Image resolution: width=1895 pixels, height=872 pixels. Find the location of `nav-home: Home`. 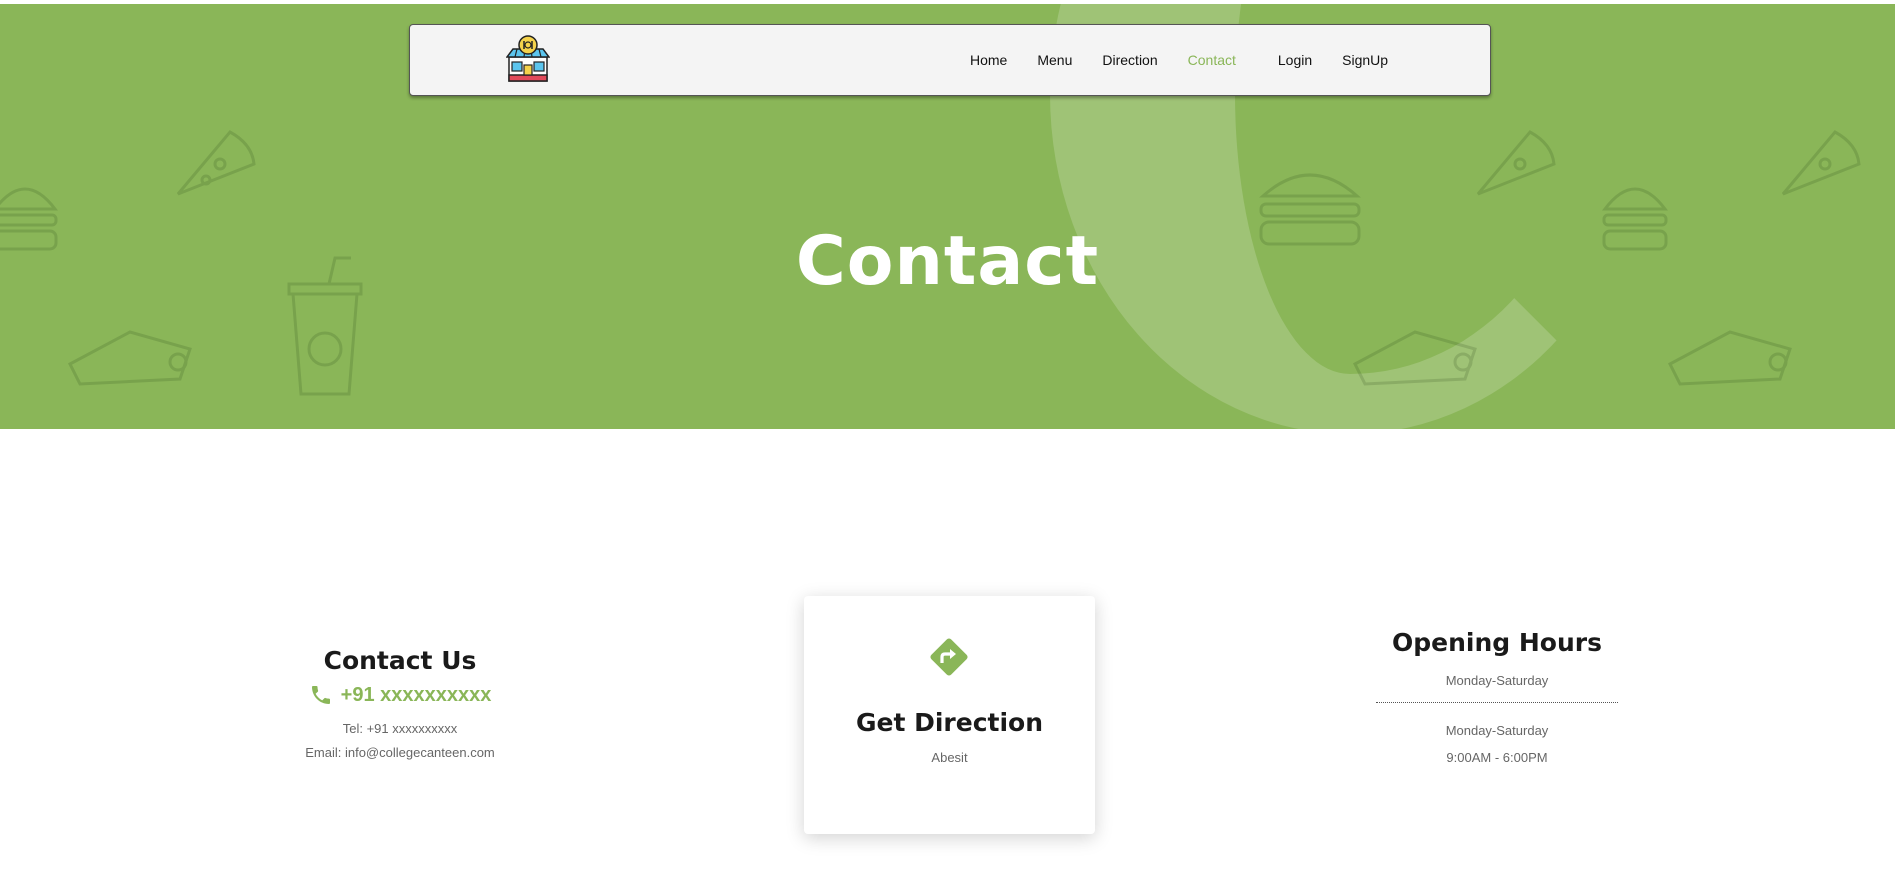

nav-home: Home is located at coordinates (988, 60).